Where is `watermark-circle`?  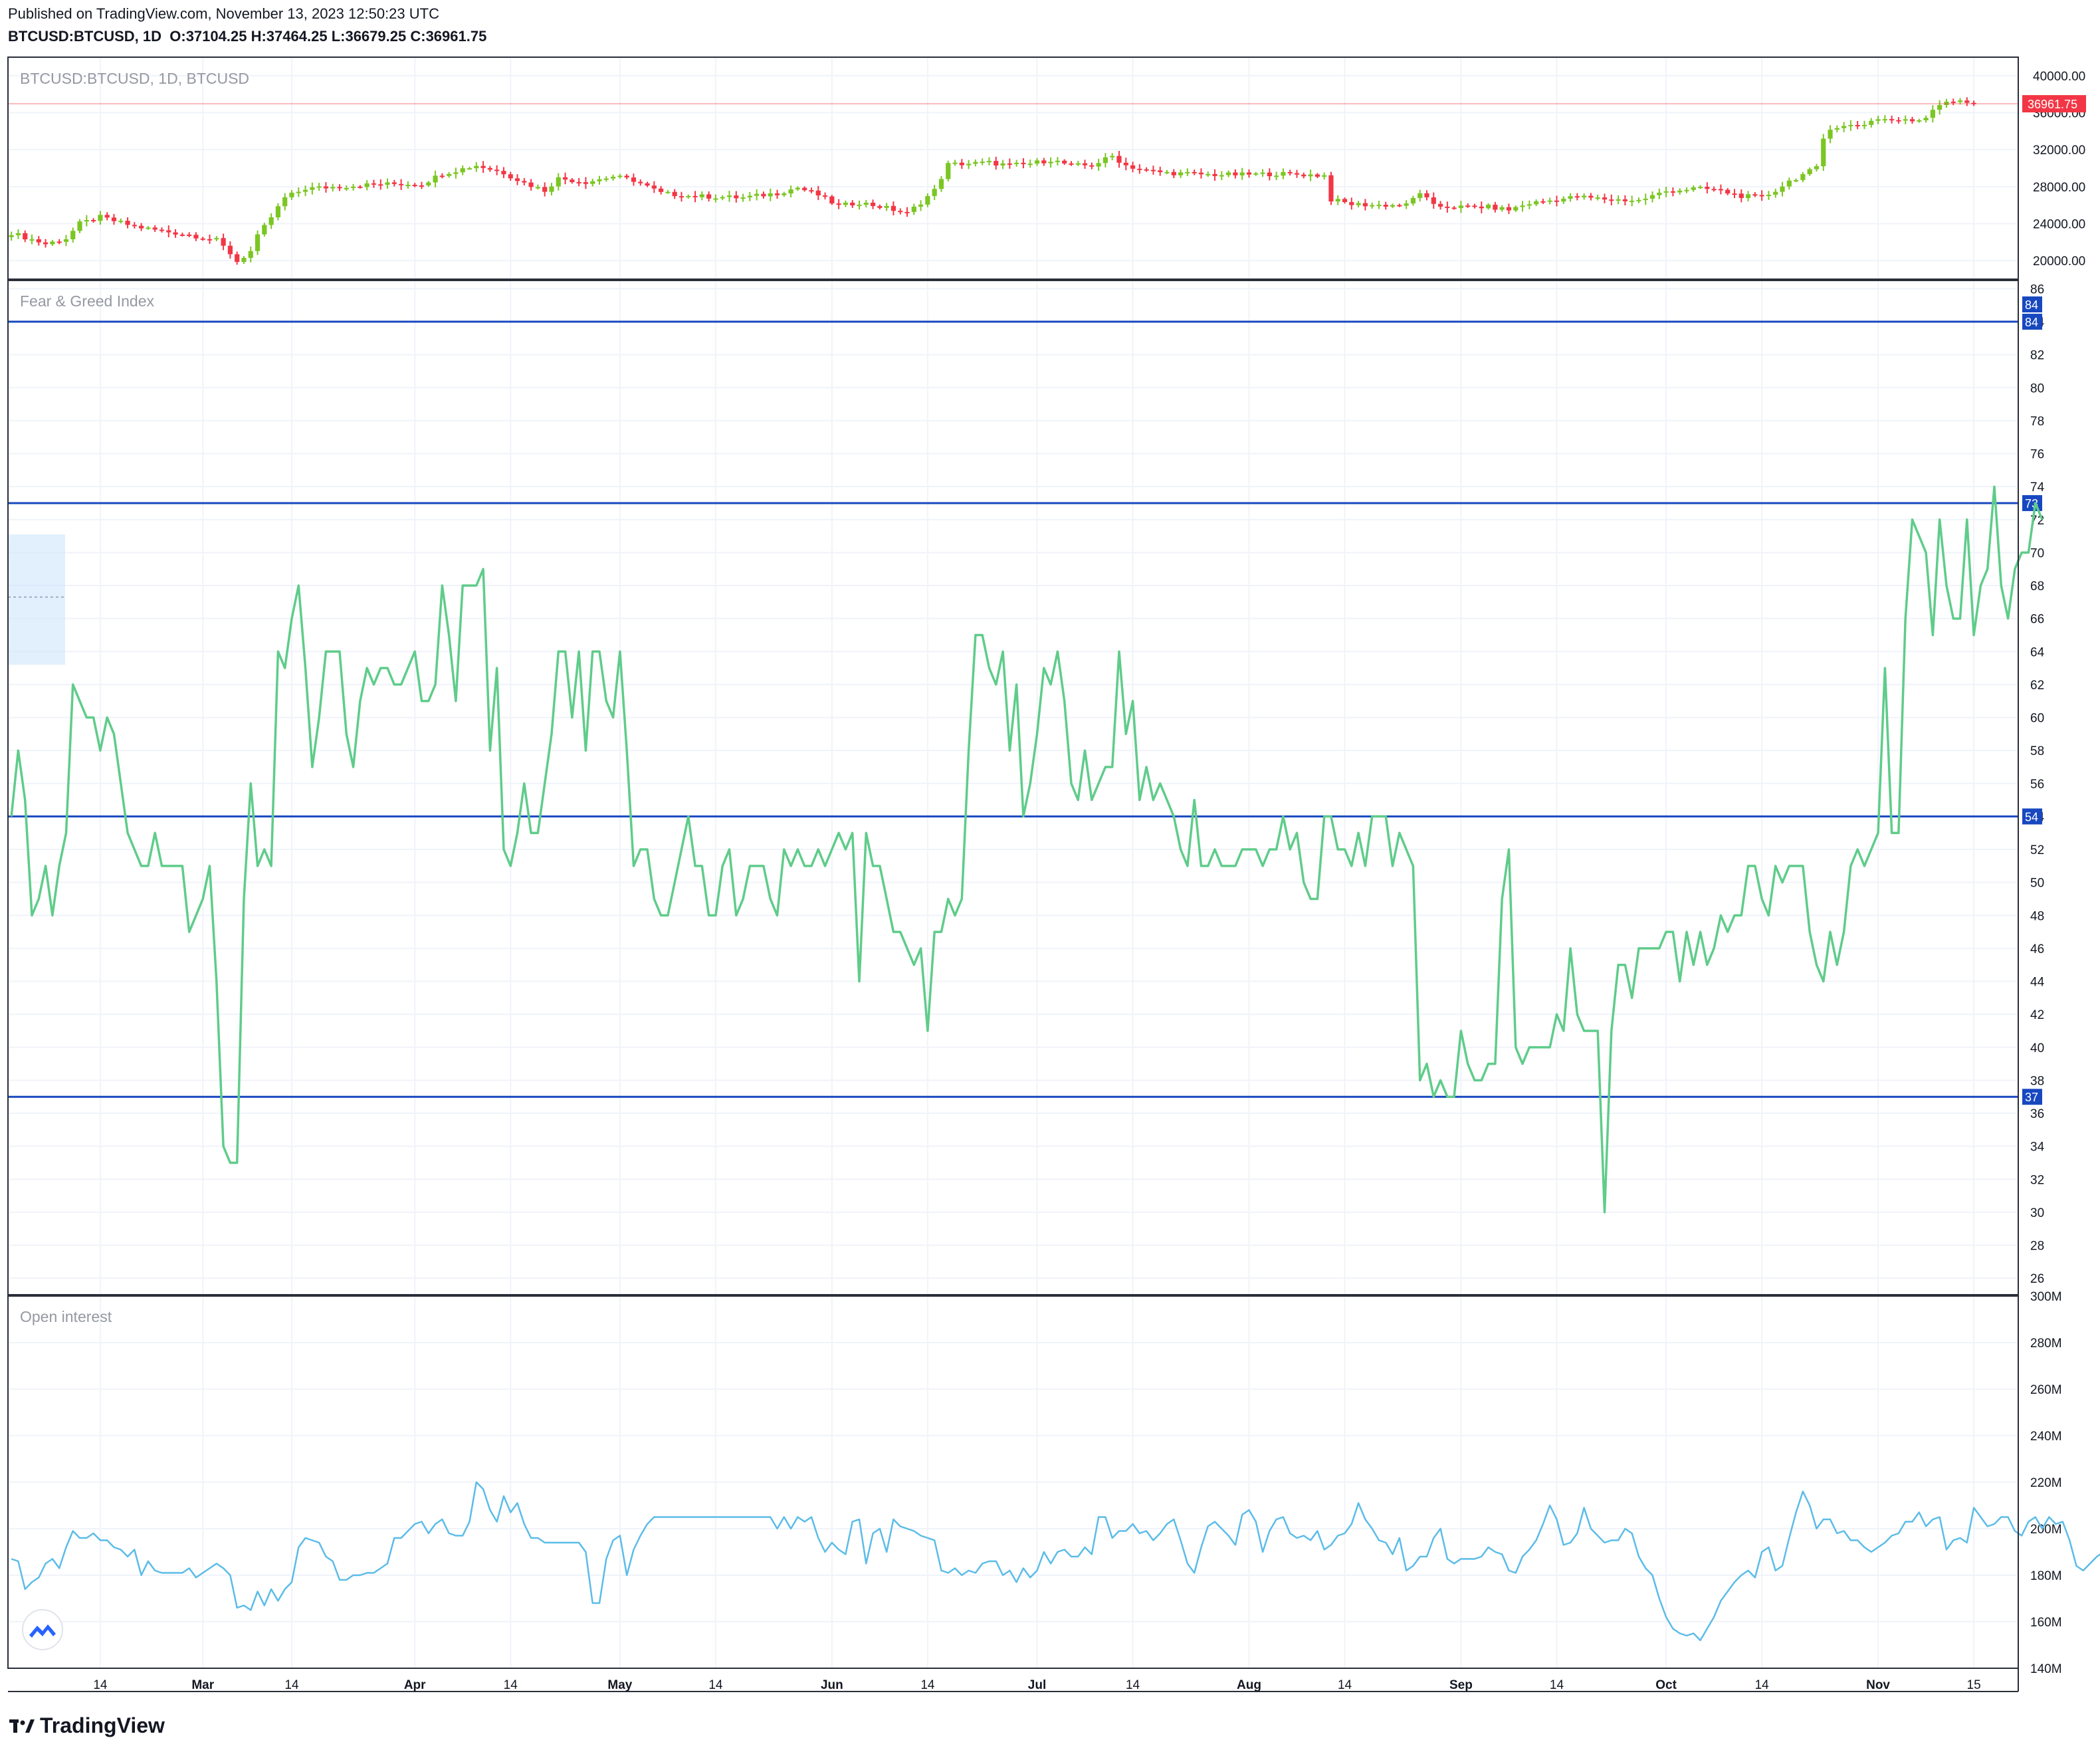
watermark-circle is located at coordinates (42, 1629).